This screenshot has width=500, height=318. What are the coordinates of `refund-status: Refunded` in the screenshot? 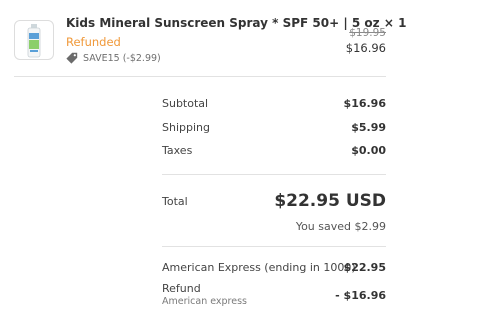 It's located at (93, 42).